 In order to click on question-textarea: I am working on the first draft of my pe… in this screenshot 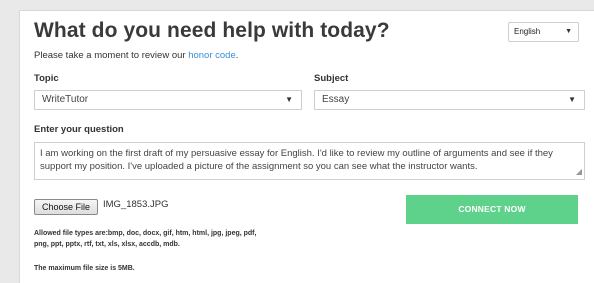, I will do `click(309, 161)`.